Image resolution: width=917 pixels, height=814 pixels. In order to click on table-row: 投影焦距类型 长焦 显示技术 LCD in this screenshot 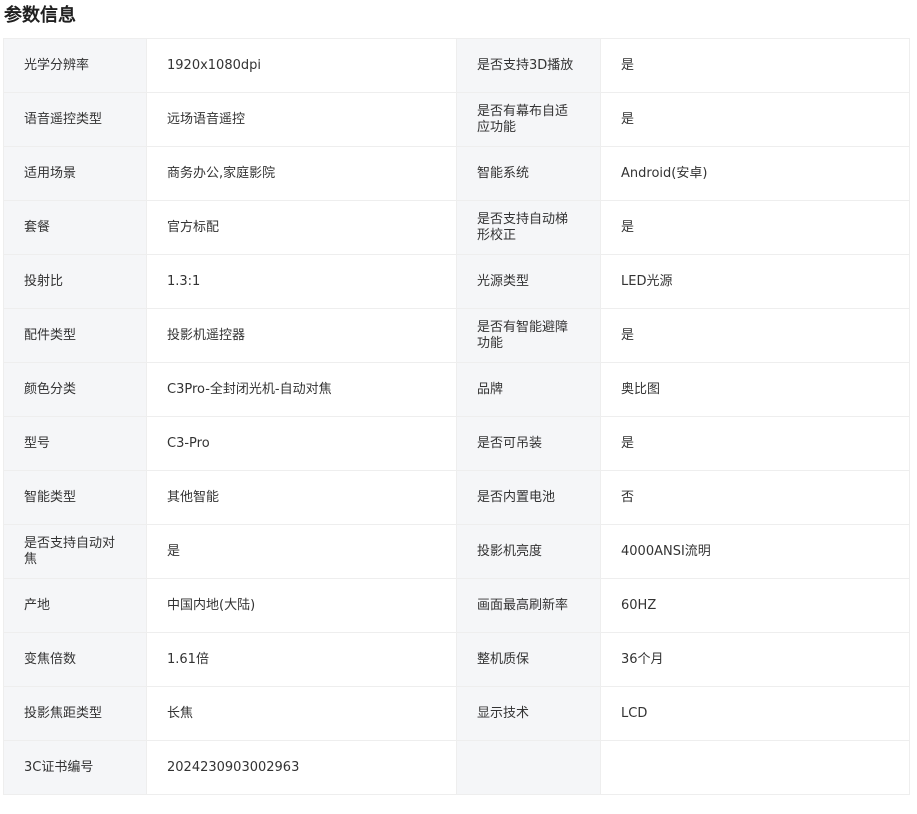, I will do `click(456, 713)`.